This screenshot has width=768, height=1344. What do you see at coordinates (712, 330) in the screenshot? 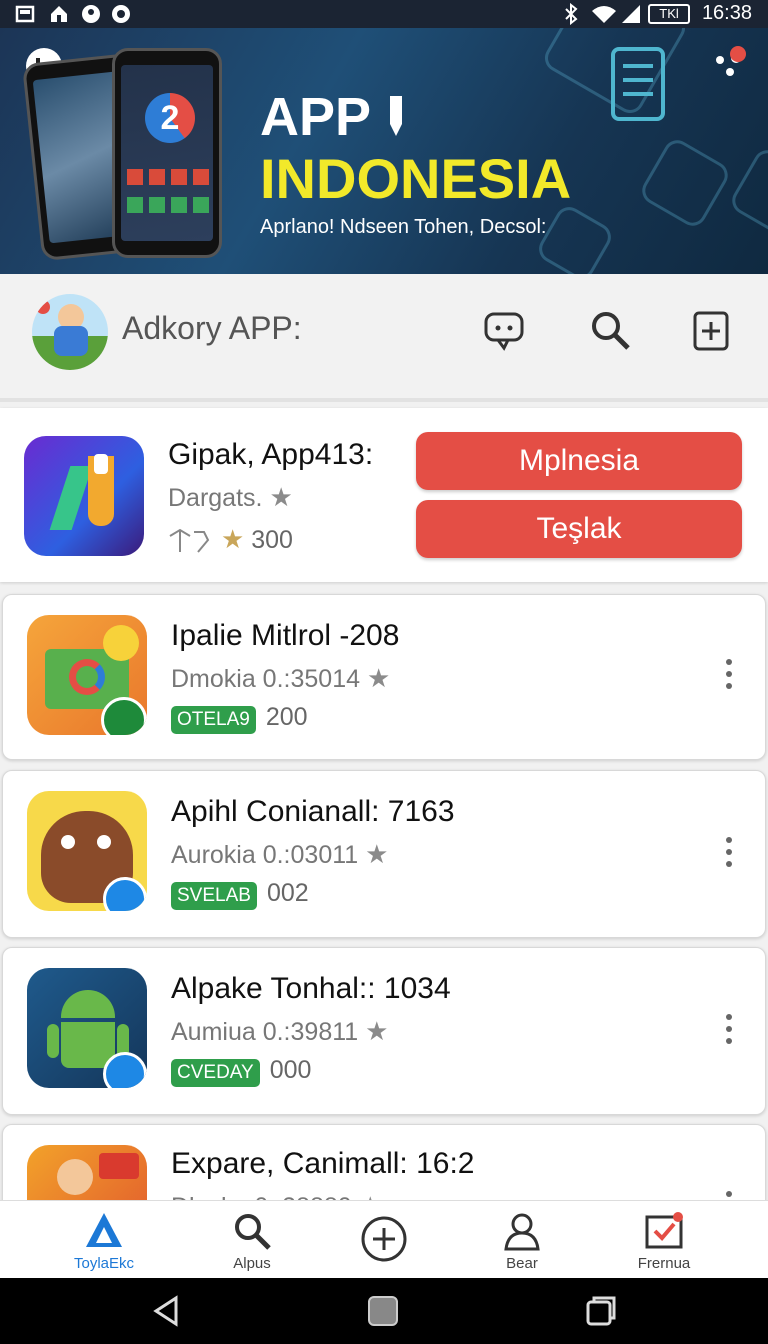
I see `add-document-icon` at bounding box center [712, 330].